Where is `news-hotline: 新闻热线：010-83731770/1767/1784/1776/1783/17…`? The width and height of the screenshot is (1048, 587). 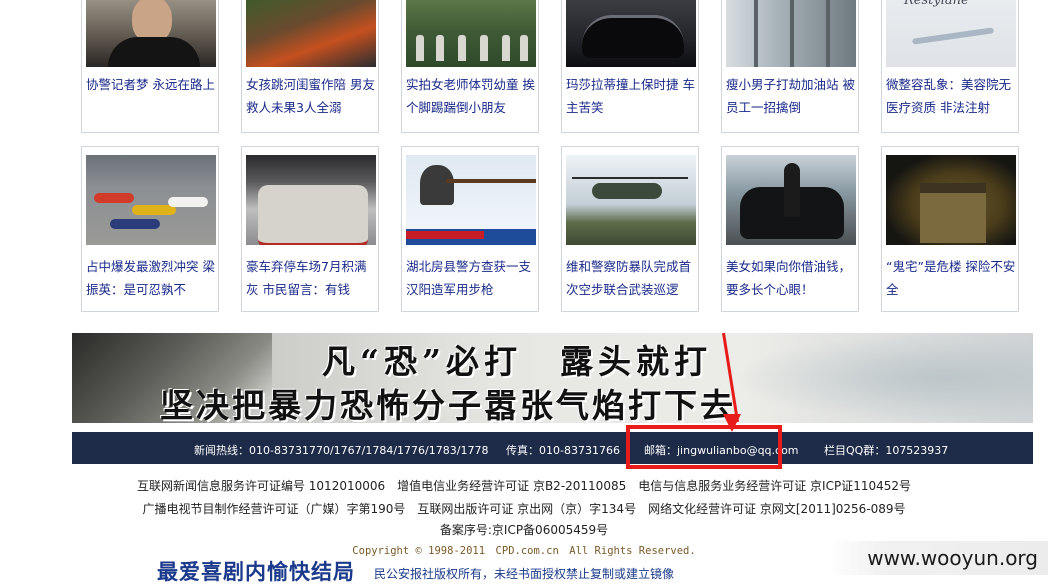 news-hotline: 新闻热线：010-83731770/1767/1784/1776/1783/17… is located at coordinates (341, 450).